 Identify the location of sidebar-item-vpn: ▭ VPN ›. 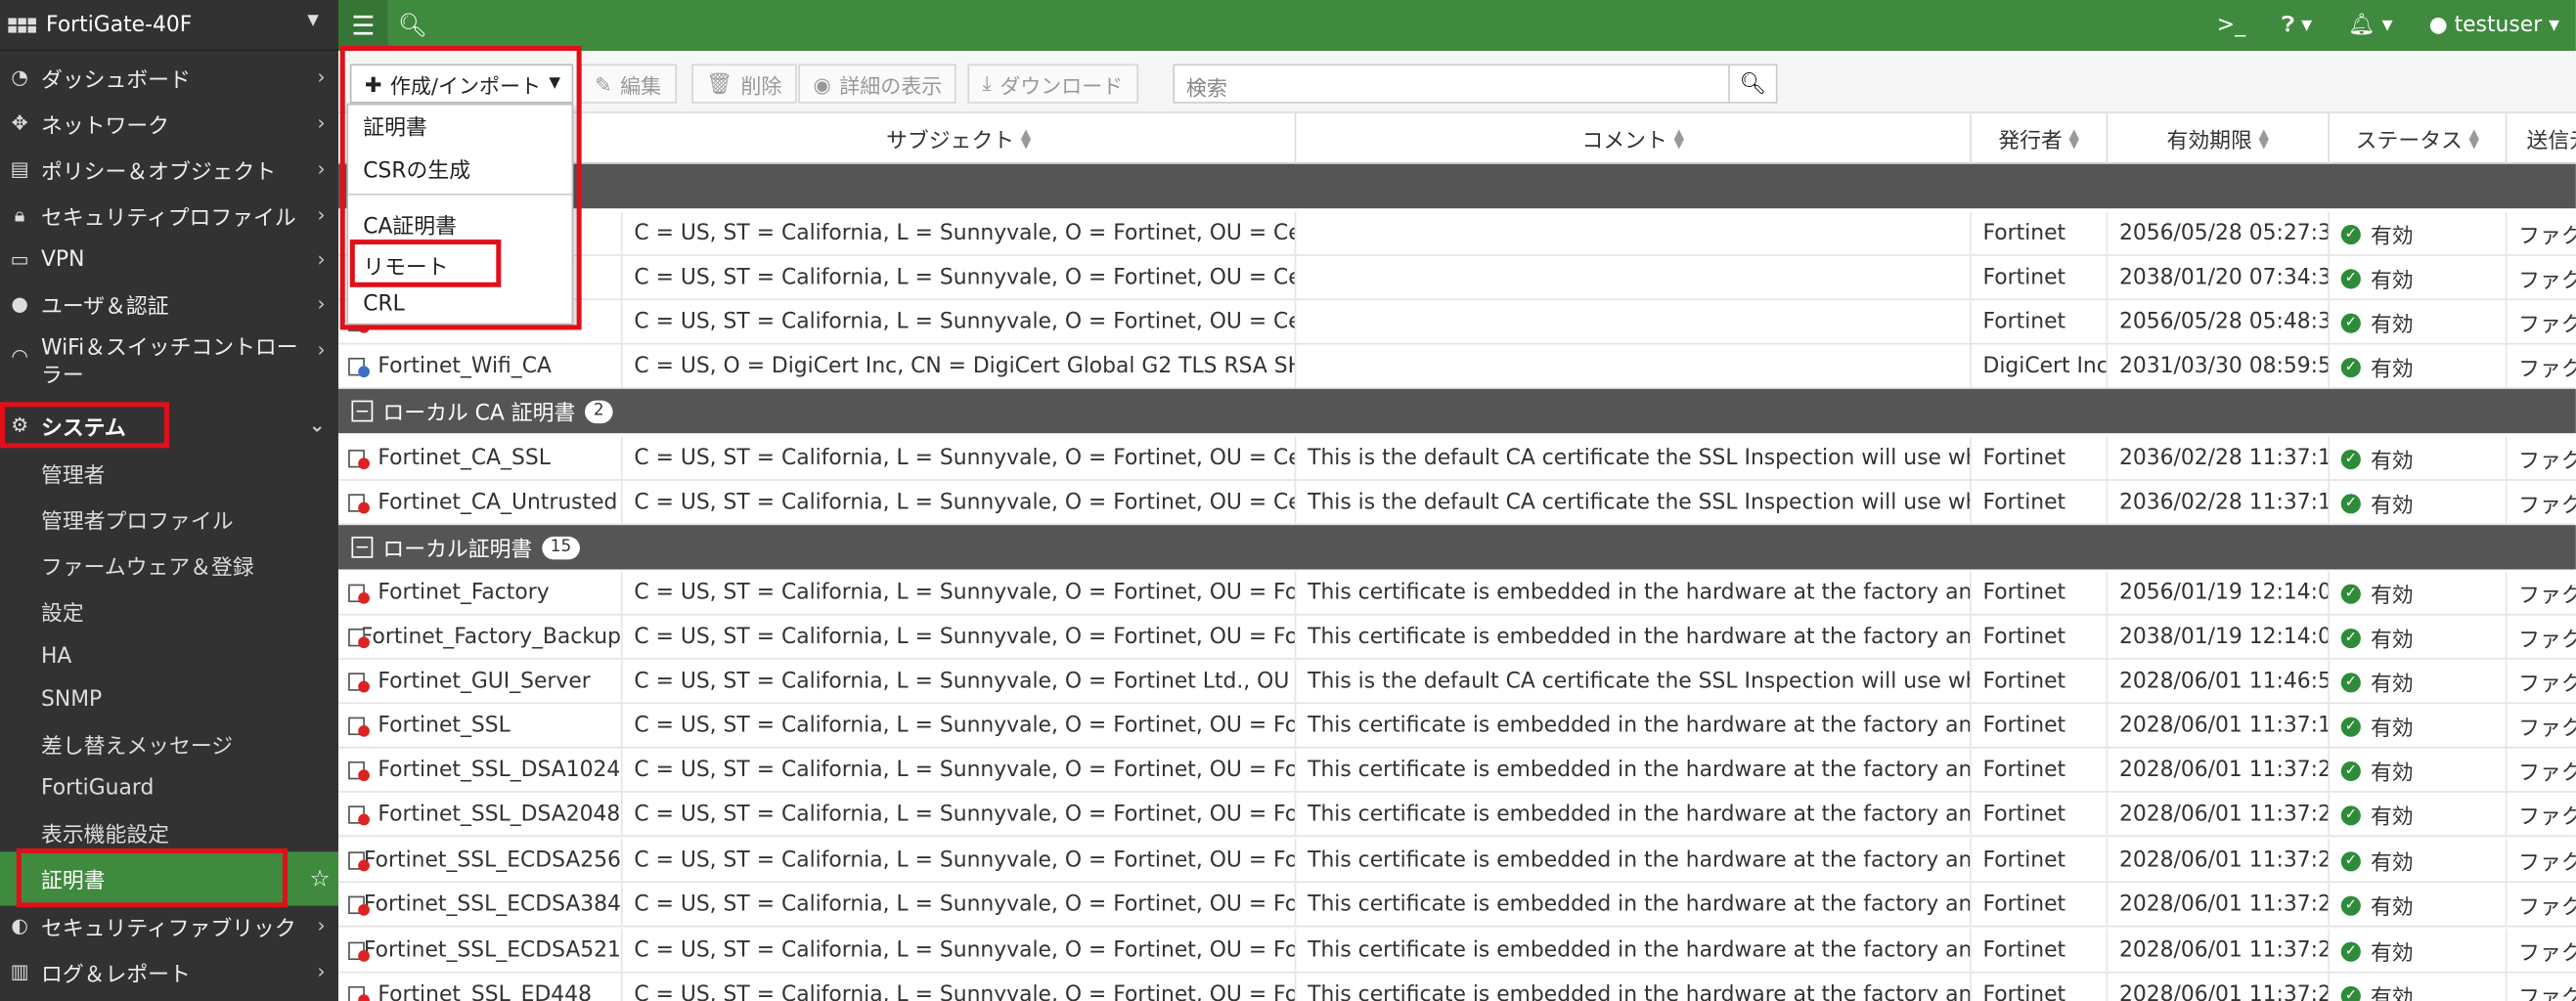
(169, 259).